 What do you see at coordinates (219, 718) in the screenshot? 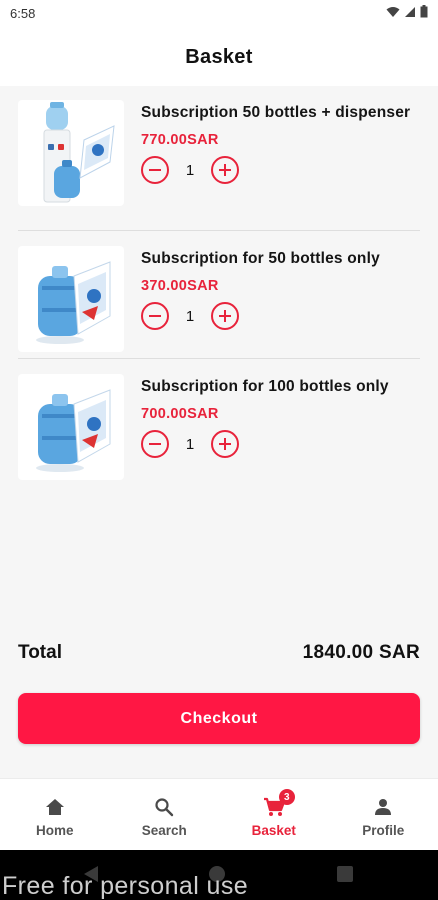
I see `checkout-button: Checkout` at bounding box center [219, 718].